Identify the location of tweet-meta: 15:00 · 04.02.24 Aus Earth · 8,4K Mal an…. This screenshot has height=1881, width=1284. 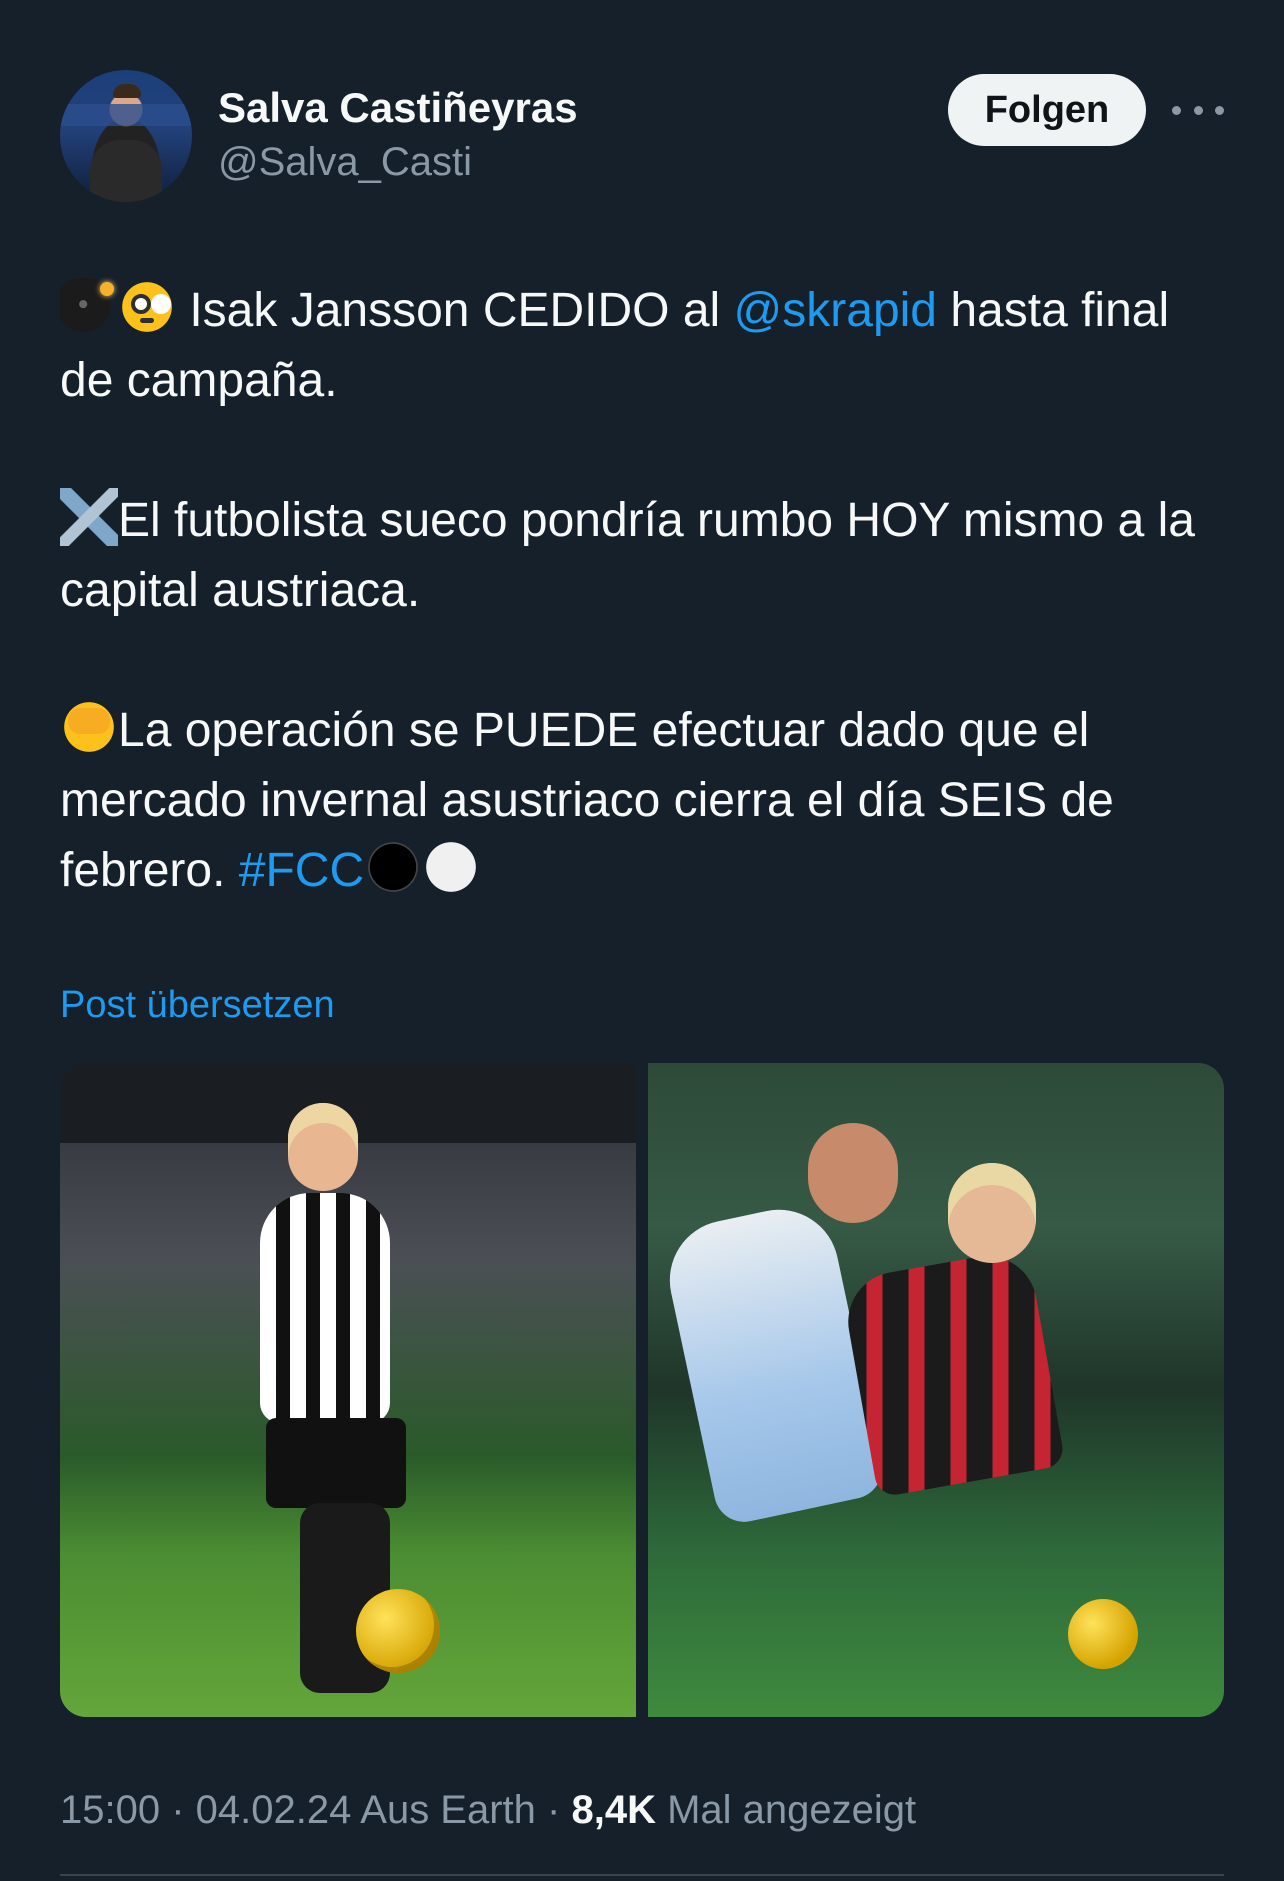
(488, 1810).